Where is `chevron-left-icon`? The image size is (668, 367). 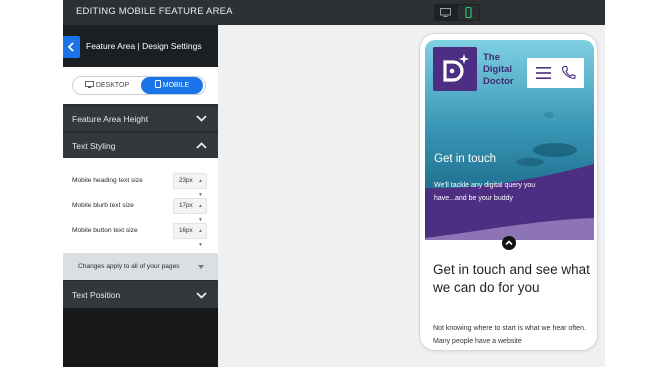 chevron-left-icon is located at coordinates (70, 47).